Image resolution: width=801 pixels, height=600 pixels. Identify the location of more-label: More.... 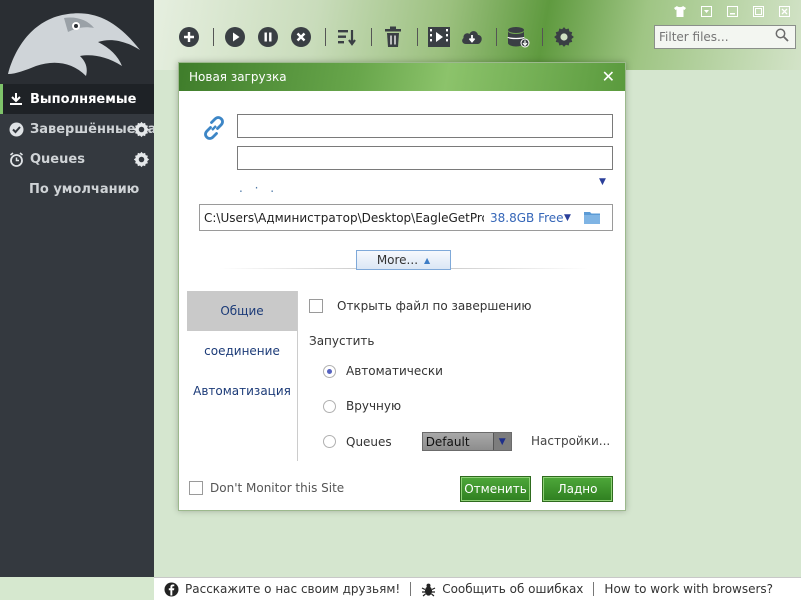
(397, 260).